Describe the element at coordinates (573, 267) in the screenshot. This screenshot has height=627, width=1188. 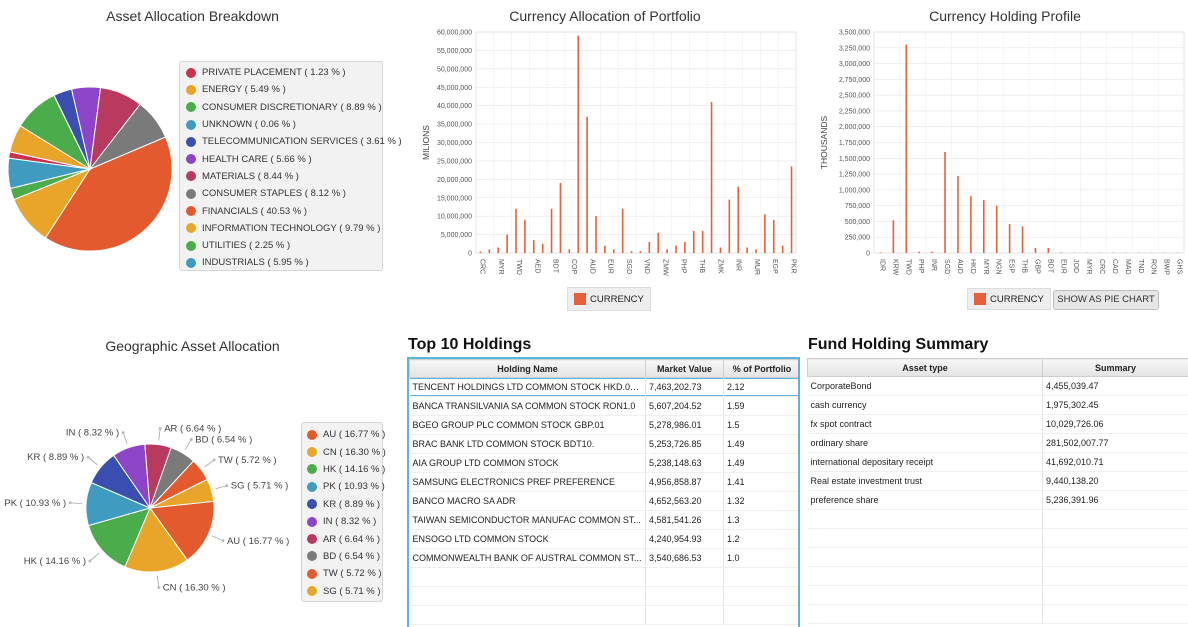
I see `currency-allocation-xtick-label: COP` at that location.